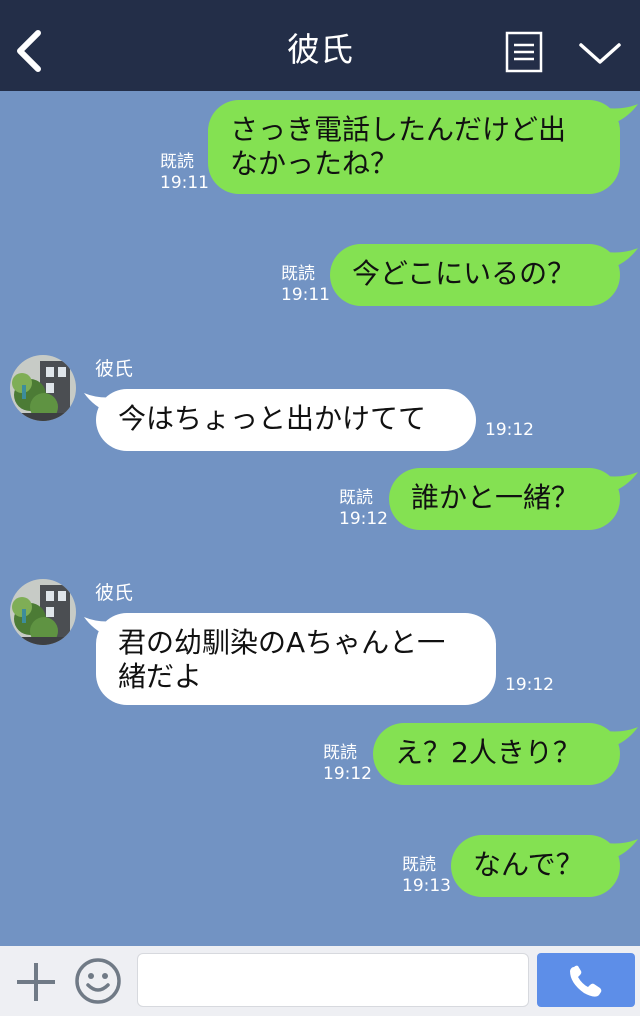 The height and width of the screenshot is (1016, 640). What do you see at coordinates (272, 418) in the screenshot?
I see `message-line: 今はちょっと出かけてて` at bounding box center [272, 418].